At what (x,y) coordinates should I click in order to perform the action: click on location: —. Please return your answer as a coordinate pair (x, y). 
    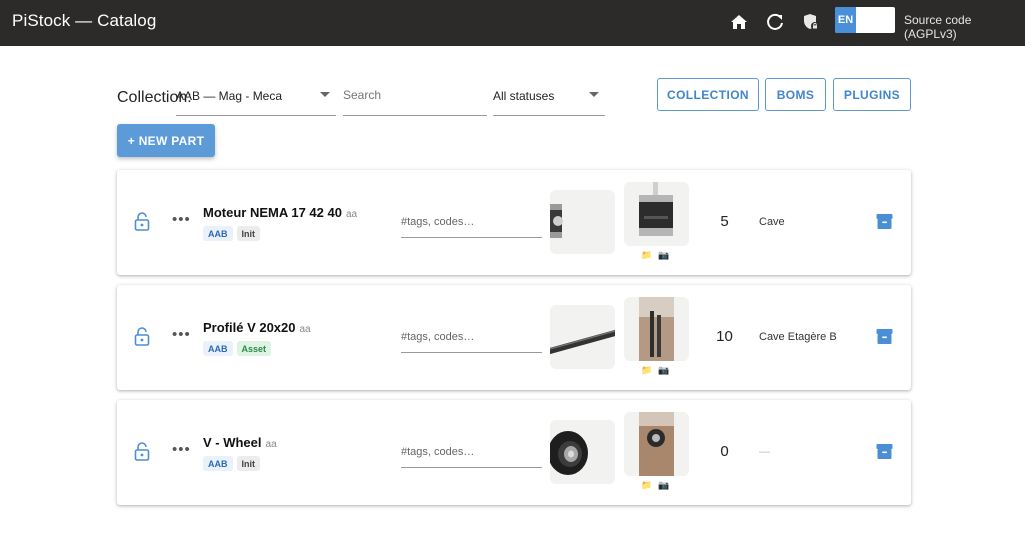
    Looking at the image, I should click on (764, 452).